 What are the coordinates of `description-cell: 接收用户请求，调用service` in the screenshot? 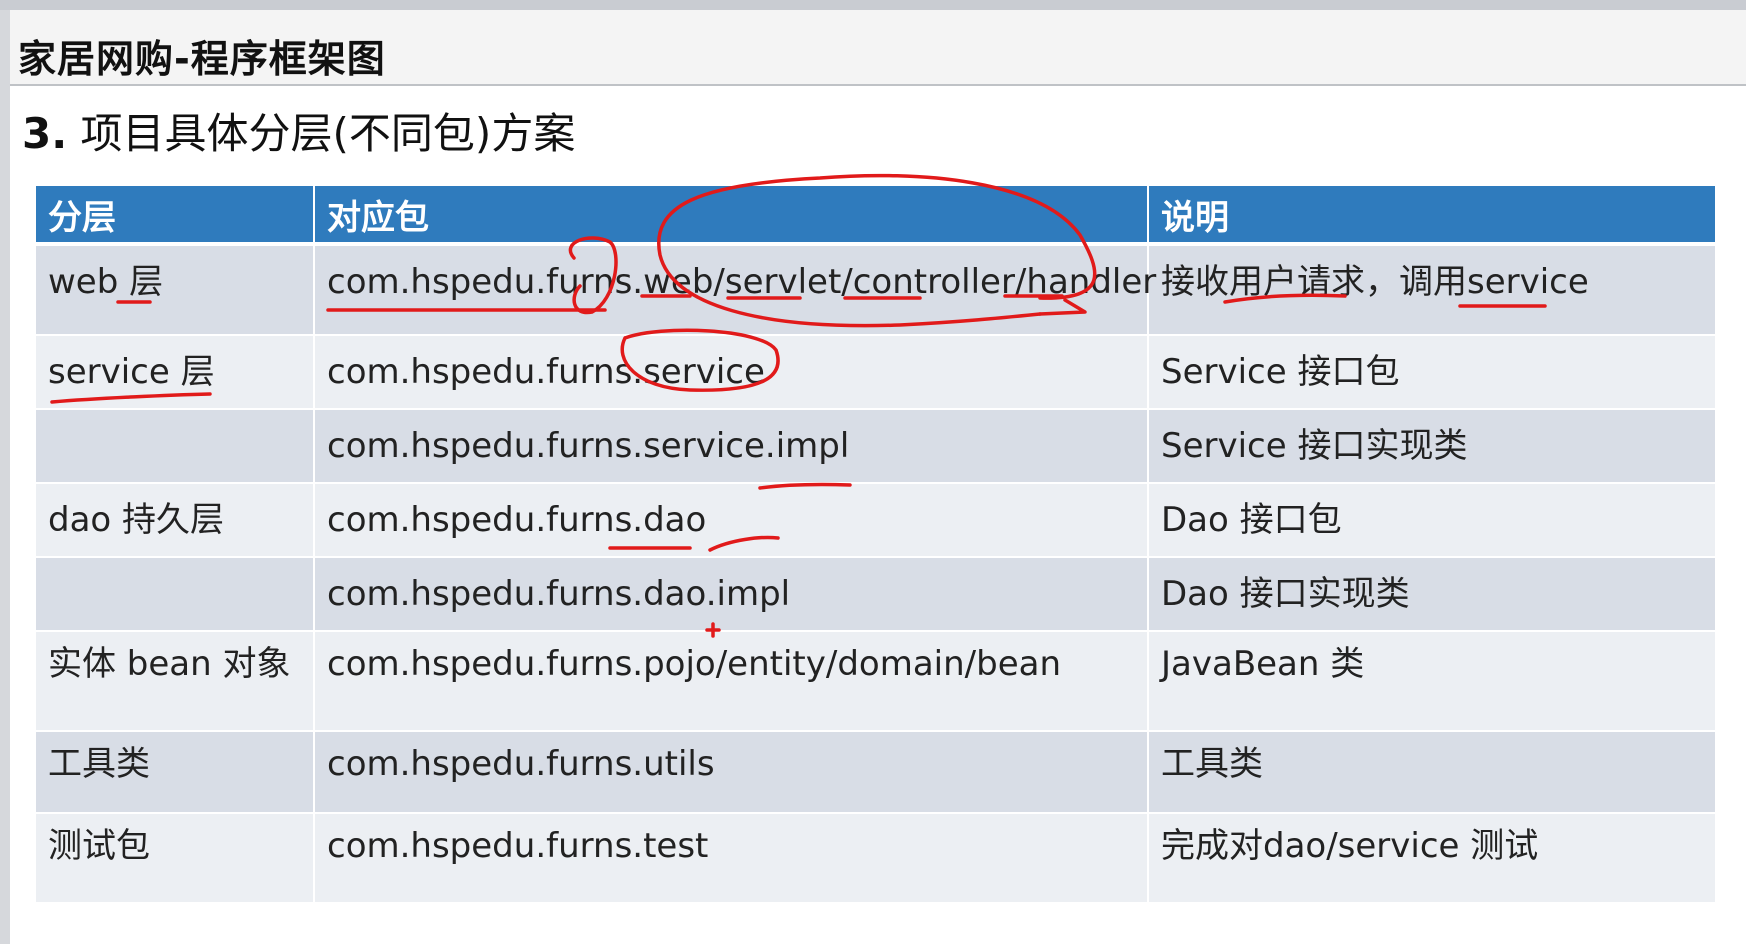 It's located at (1432, 290).